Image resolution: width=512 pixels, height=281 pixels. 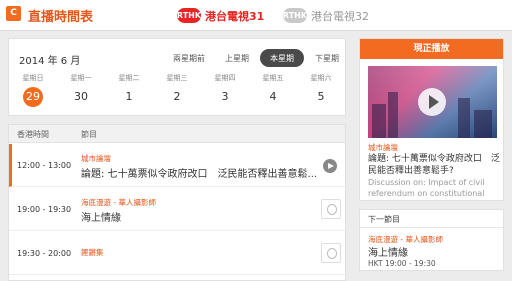 What do you see at coordinates (81, 96) in the screenshot?
I see `day-number: 30` at bounding box center [81, 96].